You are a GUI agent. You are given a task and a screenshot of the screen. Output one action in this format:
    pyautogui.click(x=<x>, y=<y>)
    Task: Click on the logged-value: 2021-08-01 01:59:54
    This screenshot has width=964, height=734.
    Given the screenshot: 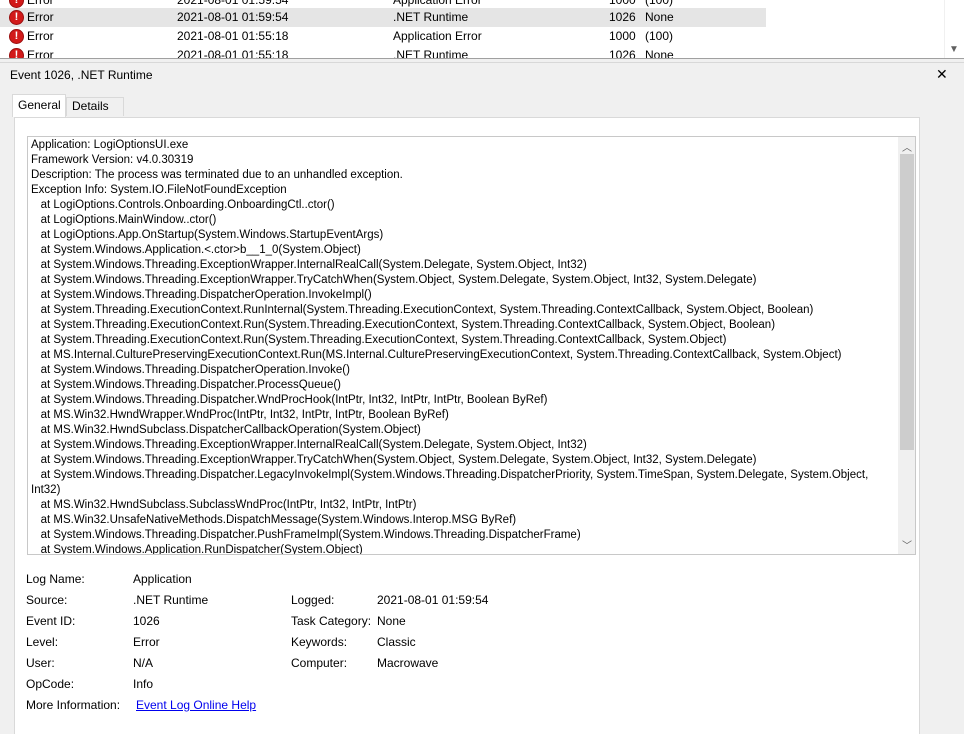 What is the action you would take?
    pyautogui.click(x=433, y=600)
    